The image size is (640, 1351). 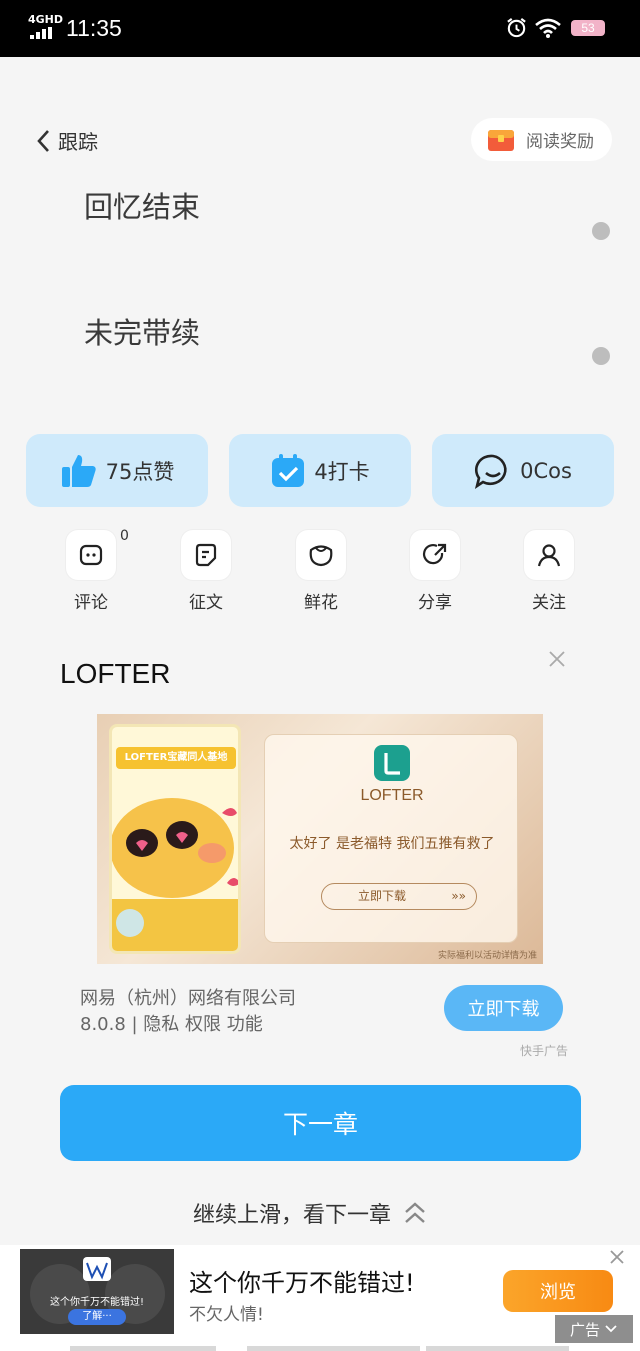 I want to click on swipe-hint: 继续上滑，看下一章, so click(x=310, y=1213).